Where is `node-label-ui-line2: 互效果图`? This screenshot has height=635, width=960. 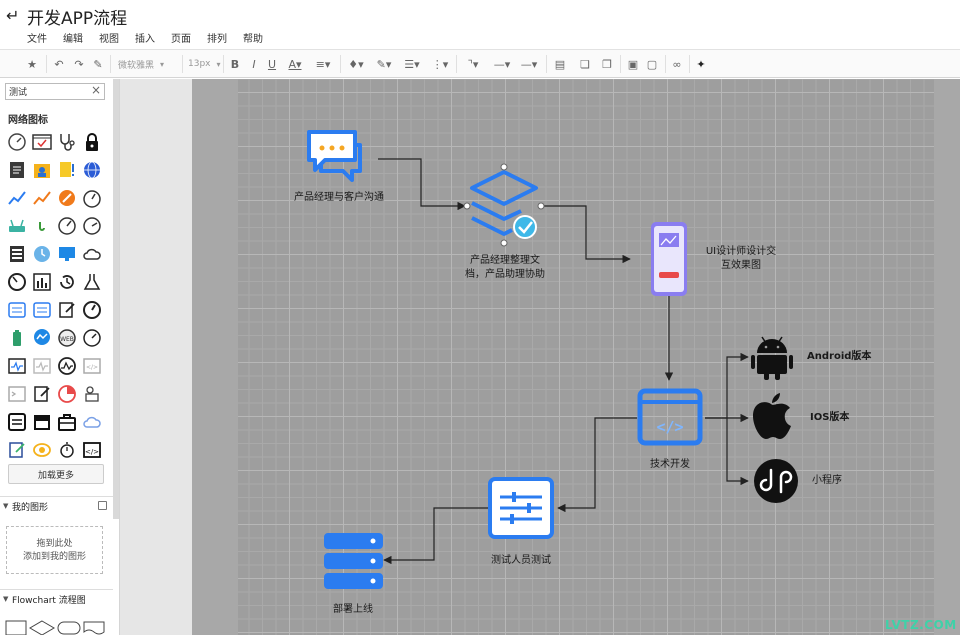 node-label-ui-line2: 互效果图 is located at coordinates (741, 266).